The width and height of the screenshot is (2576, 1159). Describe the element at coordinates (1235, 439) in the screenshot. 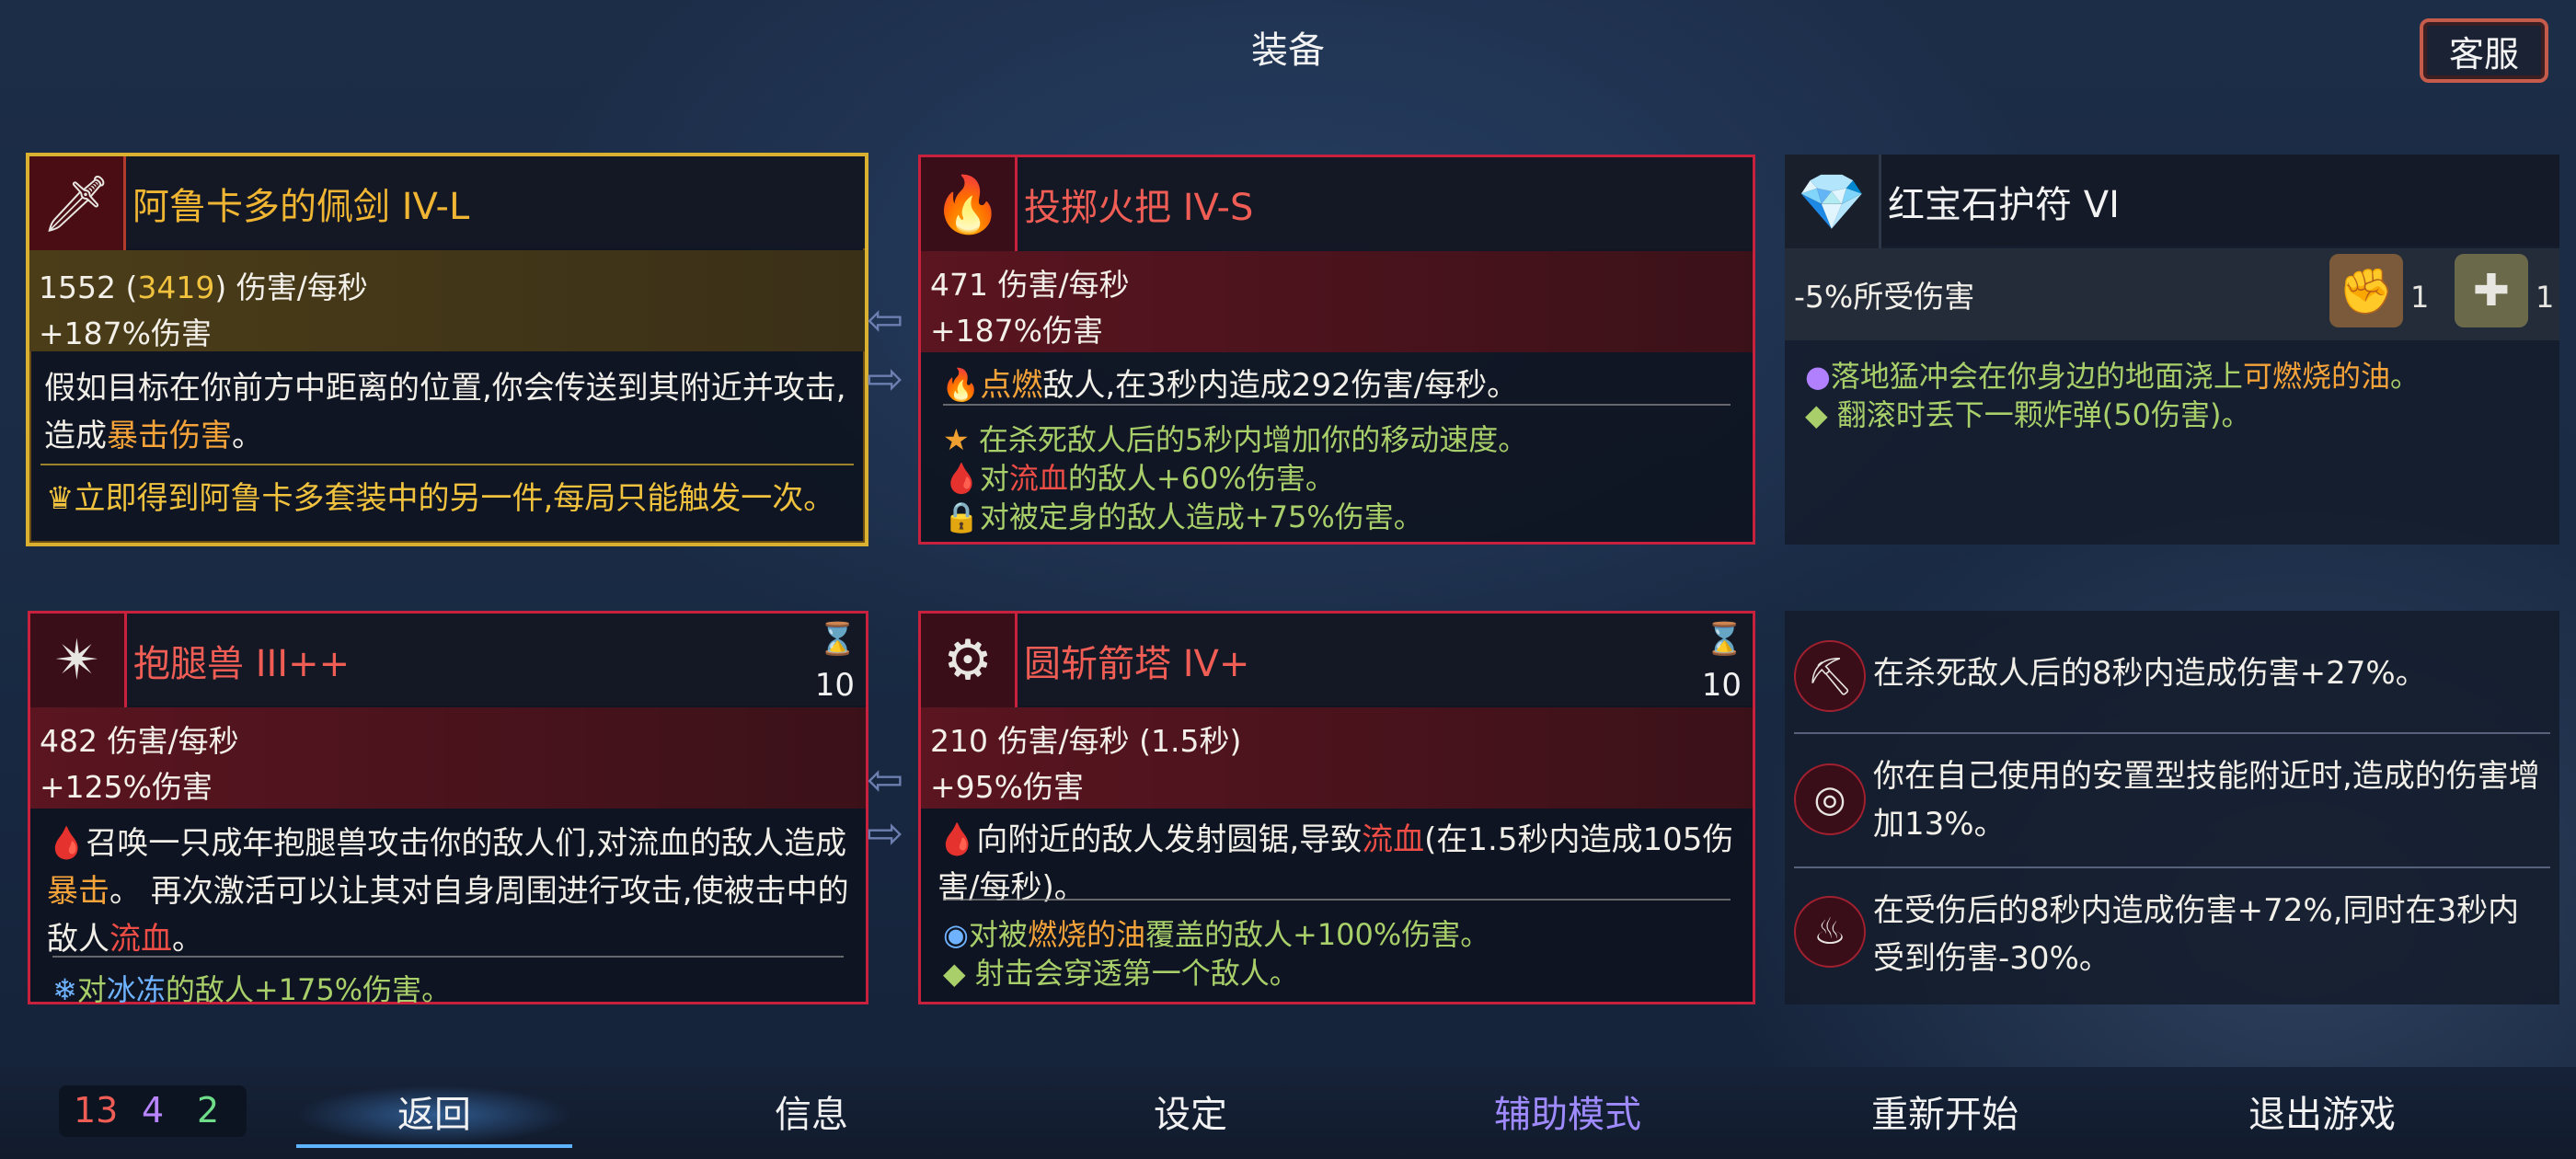

I see `affix-line: ★ 在杀死敌人后的5秒内增加你的移动速度。` at that location.